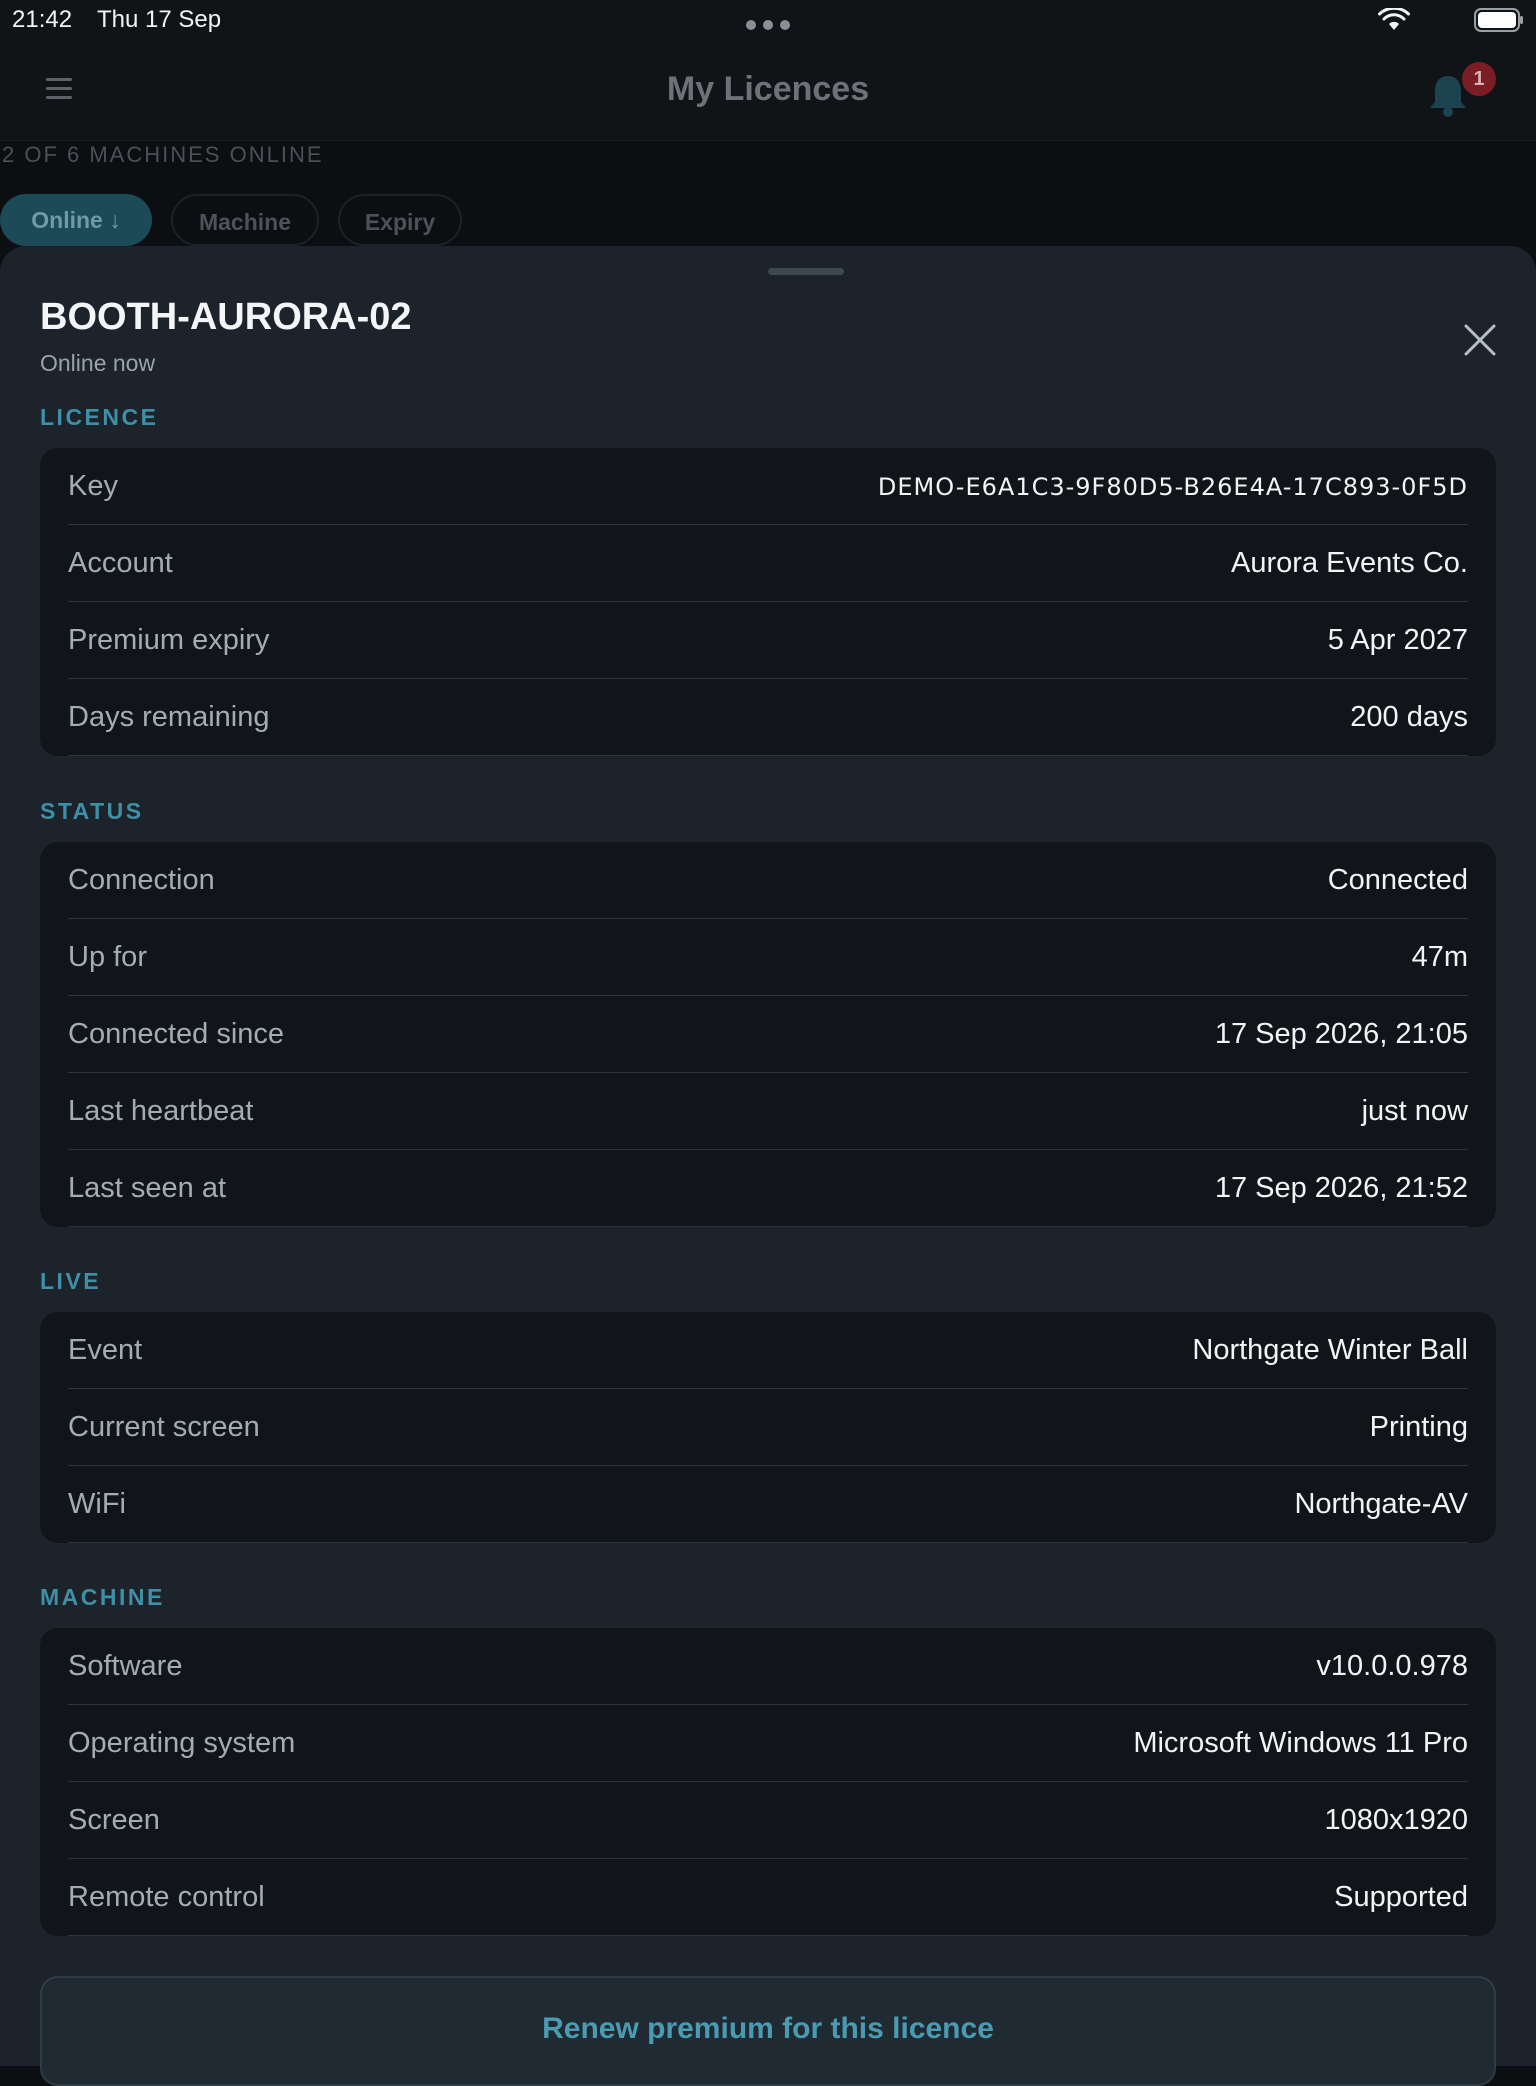 This screenshot has width=1536, height=2086. Describe the element at coordinates (768, 957) in the screenshot. I see `detail-row-up-for: Up for 47m` at that location.